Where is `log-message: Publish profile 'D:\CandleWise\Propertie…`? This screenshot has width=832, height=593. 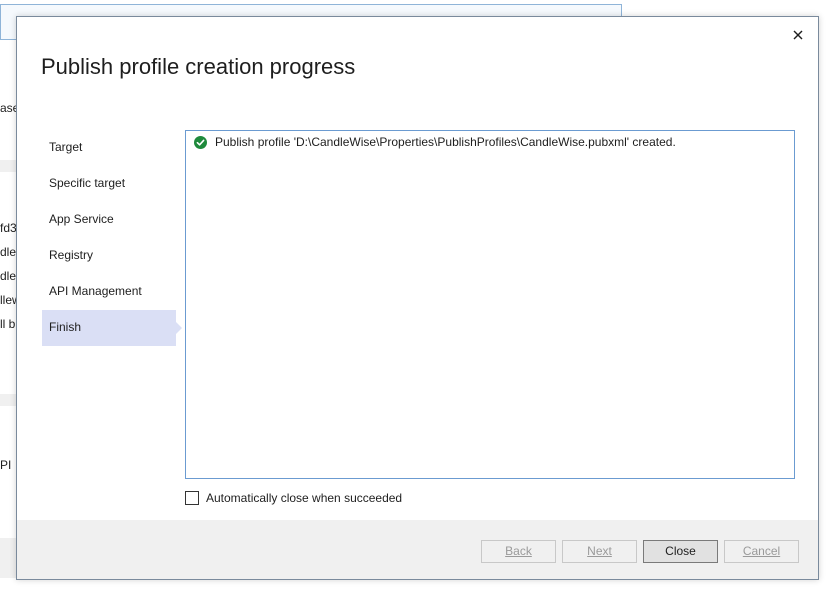
log-message: Publish profile 'D:\CandleWise\Propertie… is located at coordinates (445, 142).